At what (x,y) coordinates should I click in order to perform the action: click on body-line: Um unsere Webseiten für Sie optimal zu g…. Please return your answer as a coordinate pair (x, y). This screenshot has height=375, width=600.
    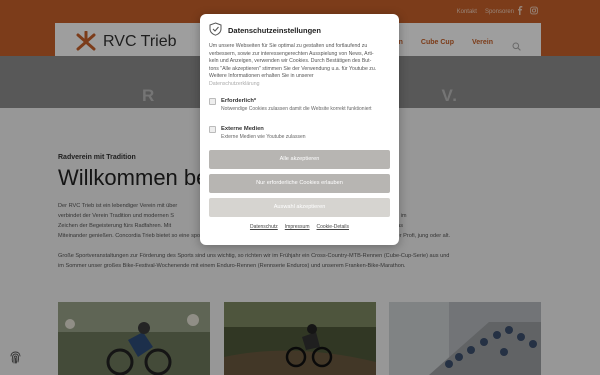
    Looking at the image, I should click on (288, 46).